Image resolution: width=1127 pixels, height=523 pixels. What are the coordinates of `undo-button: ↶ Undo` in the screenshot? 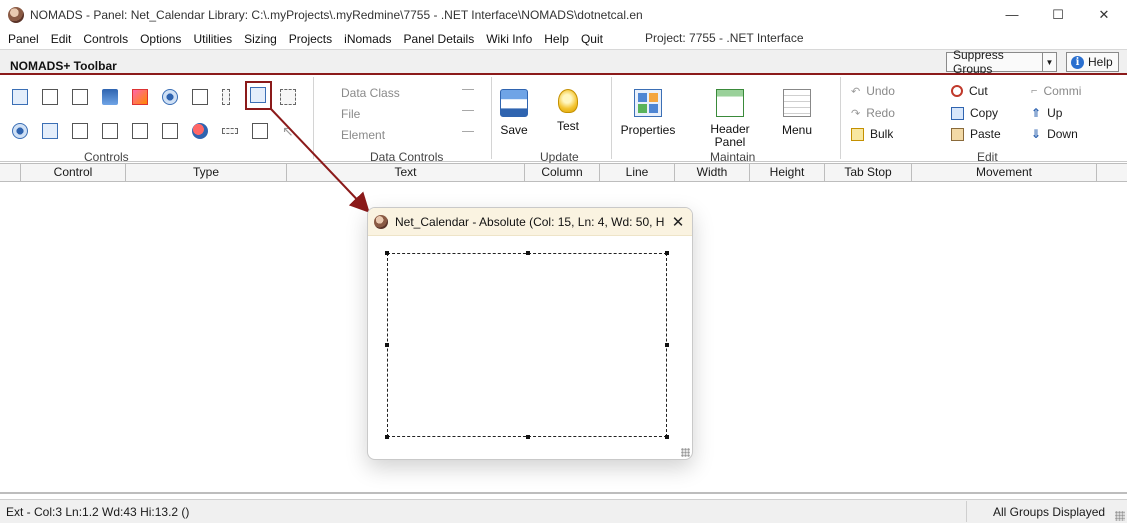 It's located at (873, 91).